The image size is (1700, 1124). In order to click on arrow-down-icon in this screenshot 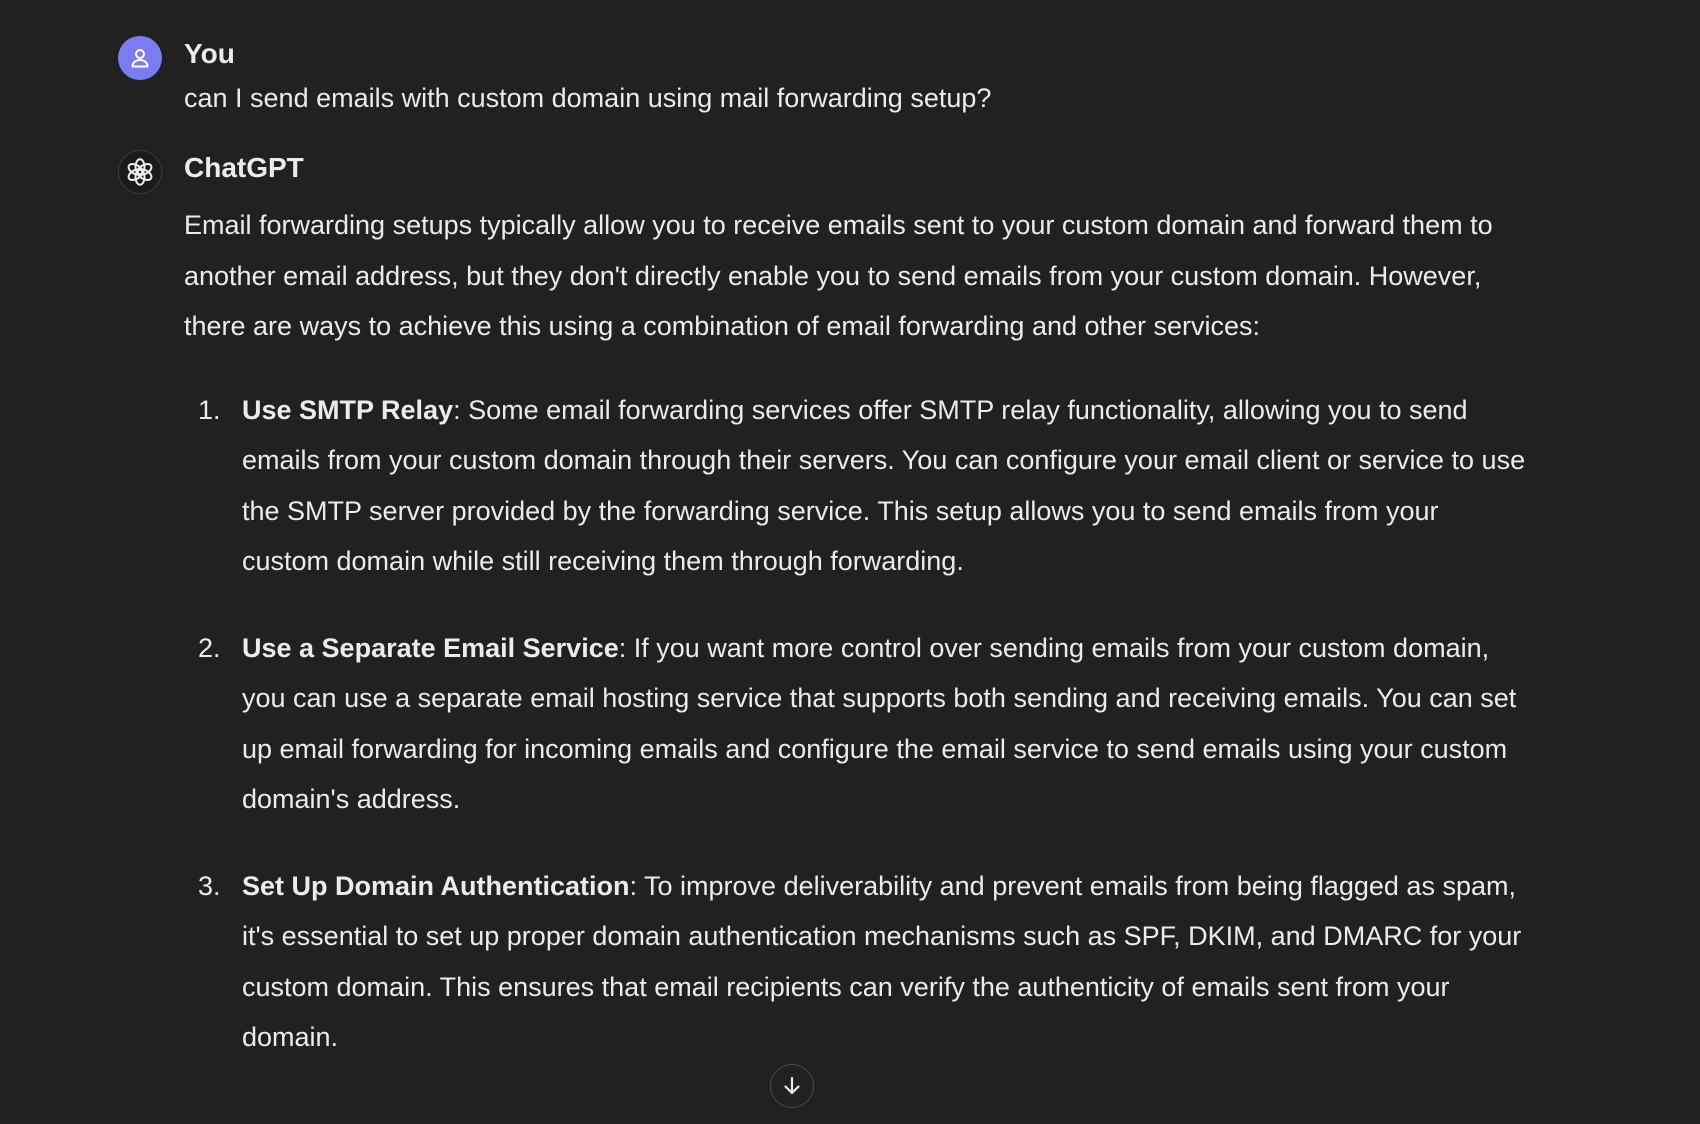, I will do `click(792, 1085)`.